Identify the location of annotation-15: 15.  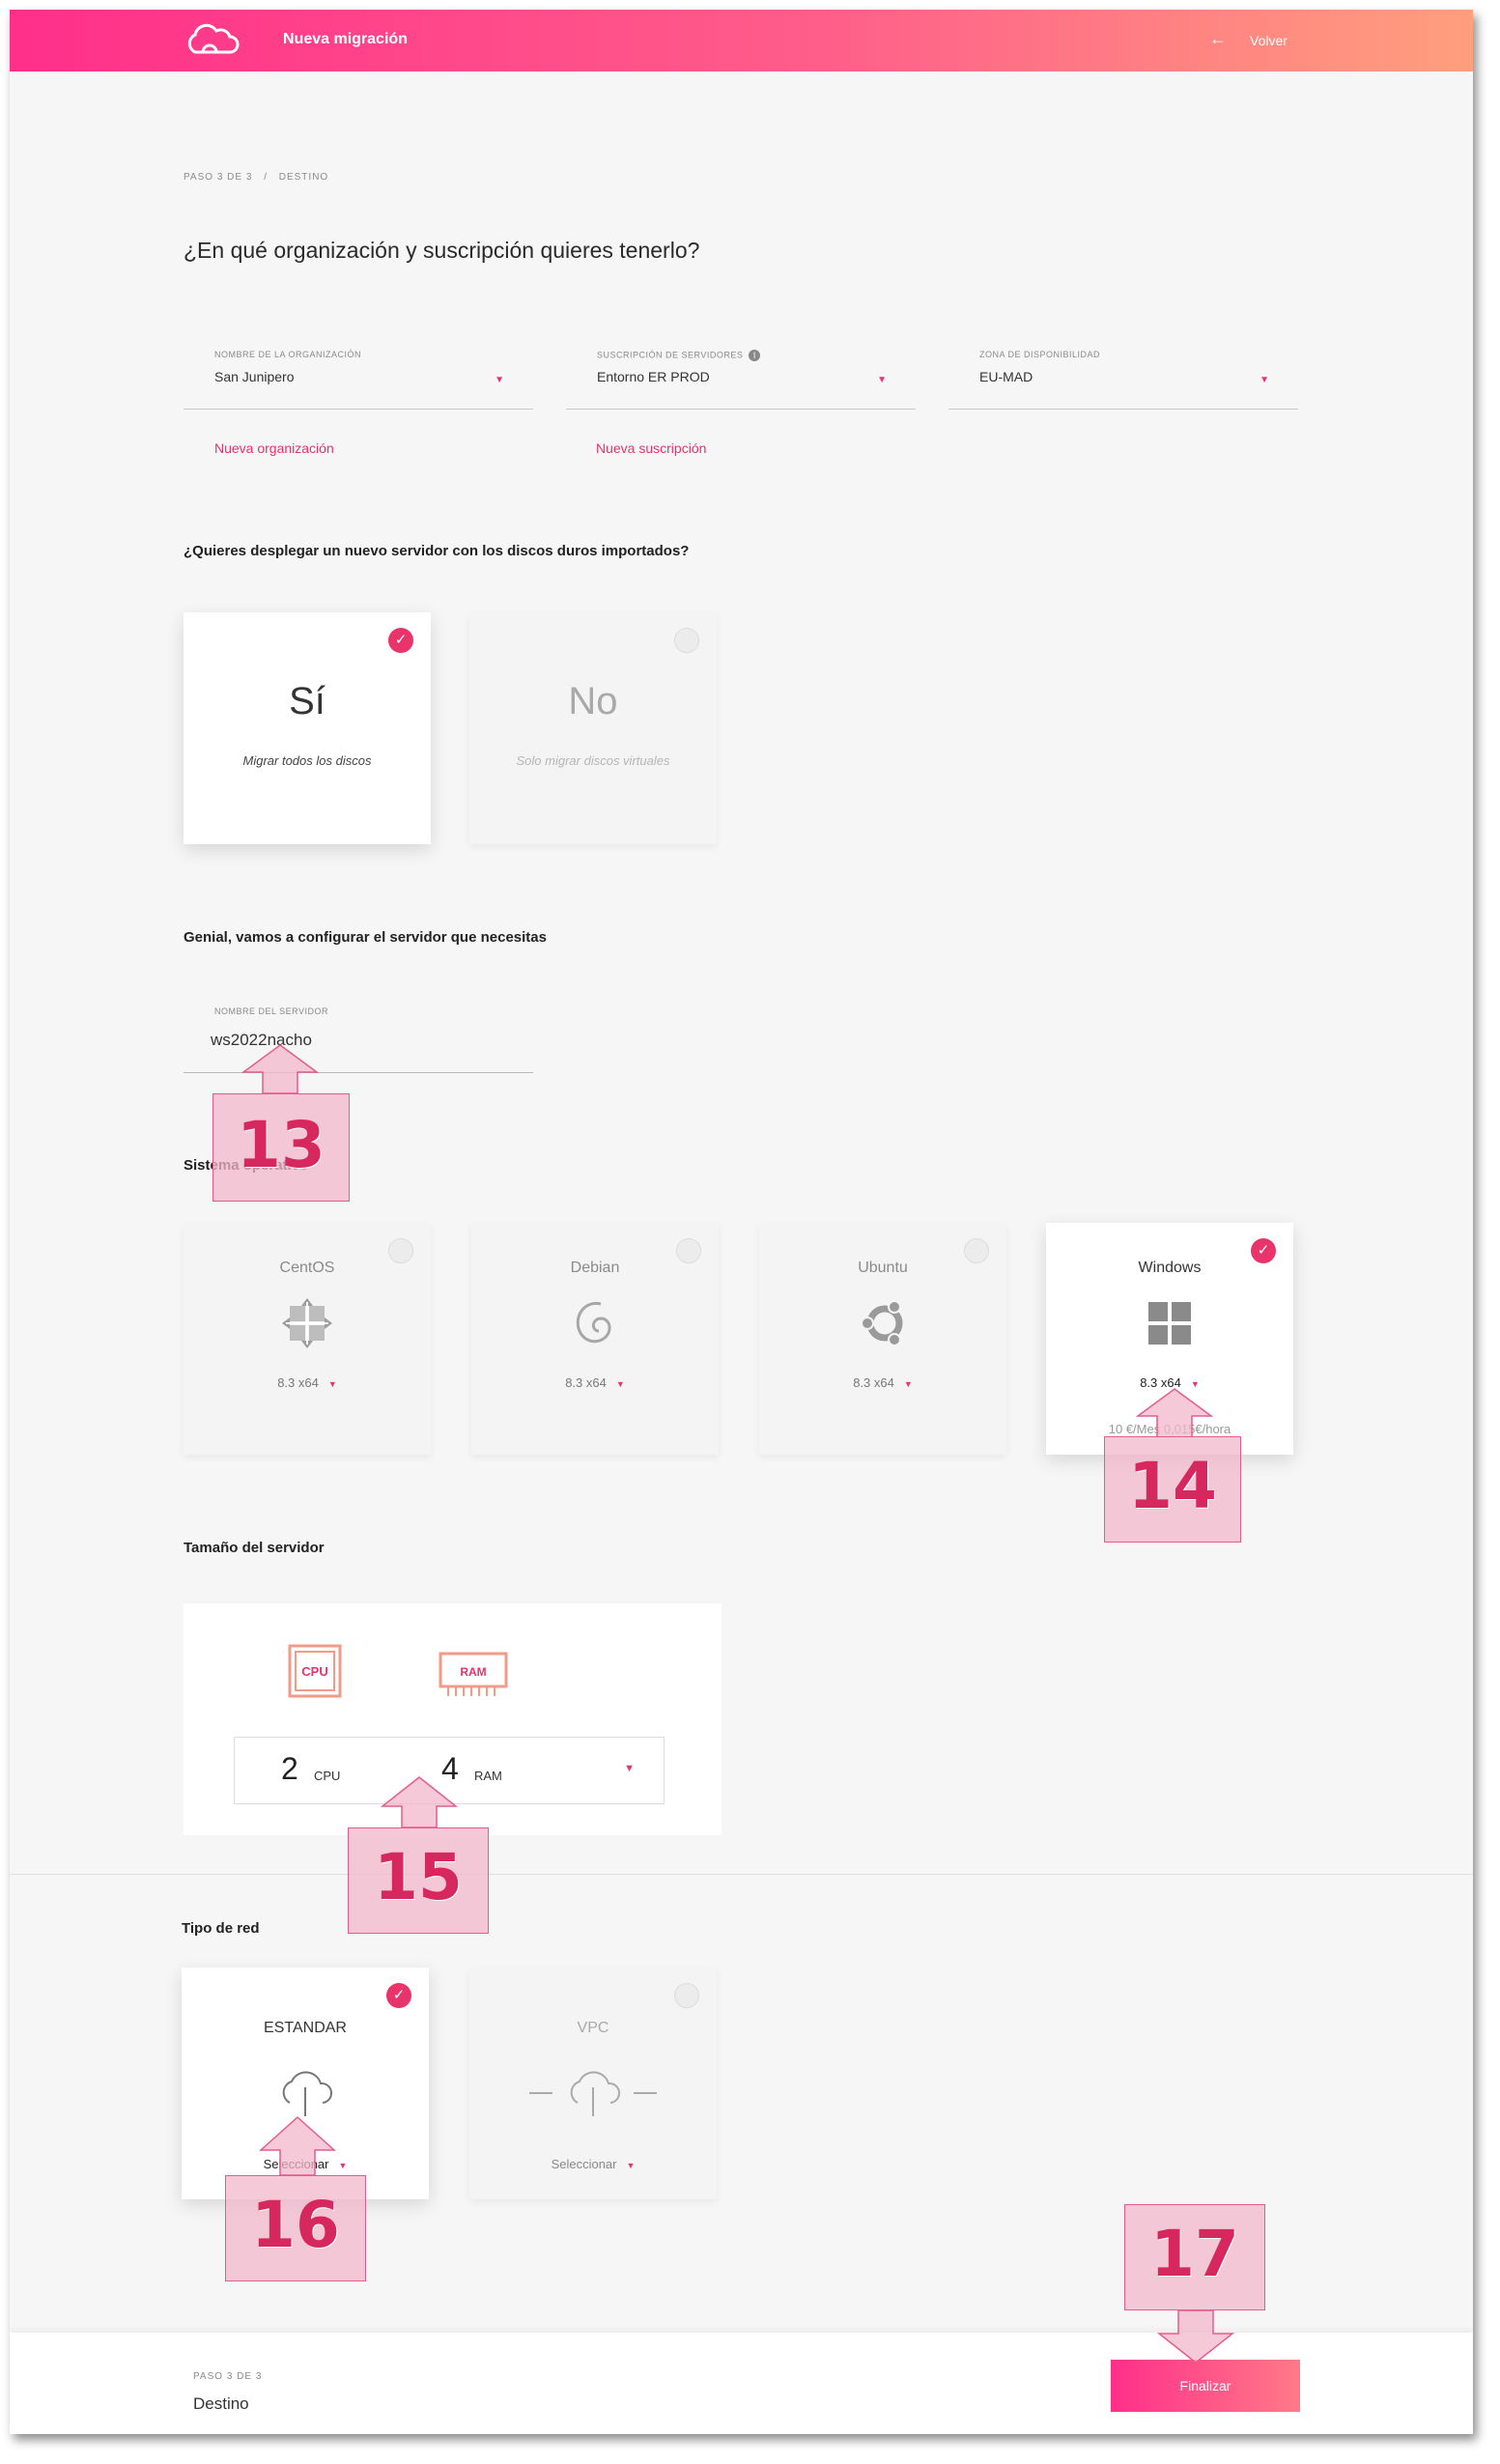
(418, 1880).